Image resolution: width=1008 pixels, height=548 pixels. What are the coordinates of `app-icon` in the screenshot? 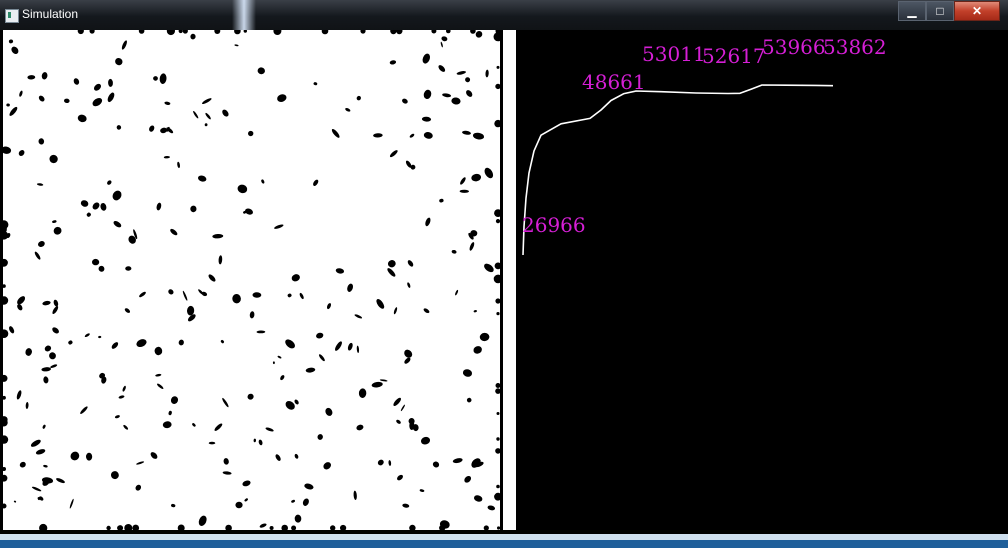 It's located at (12, 16).